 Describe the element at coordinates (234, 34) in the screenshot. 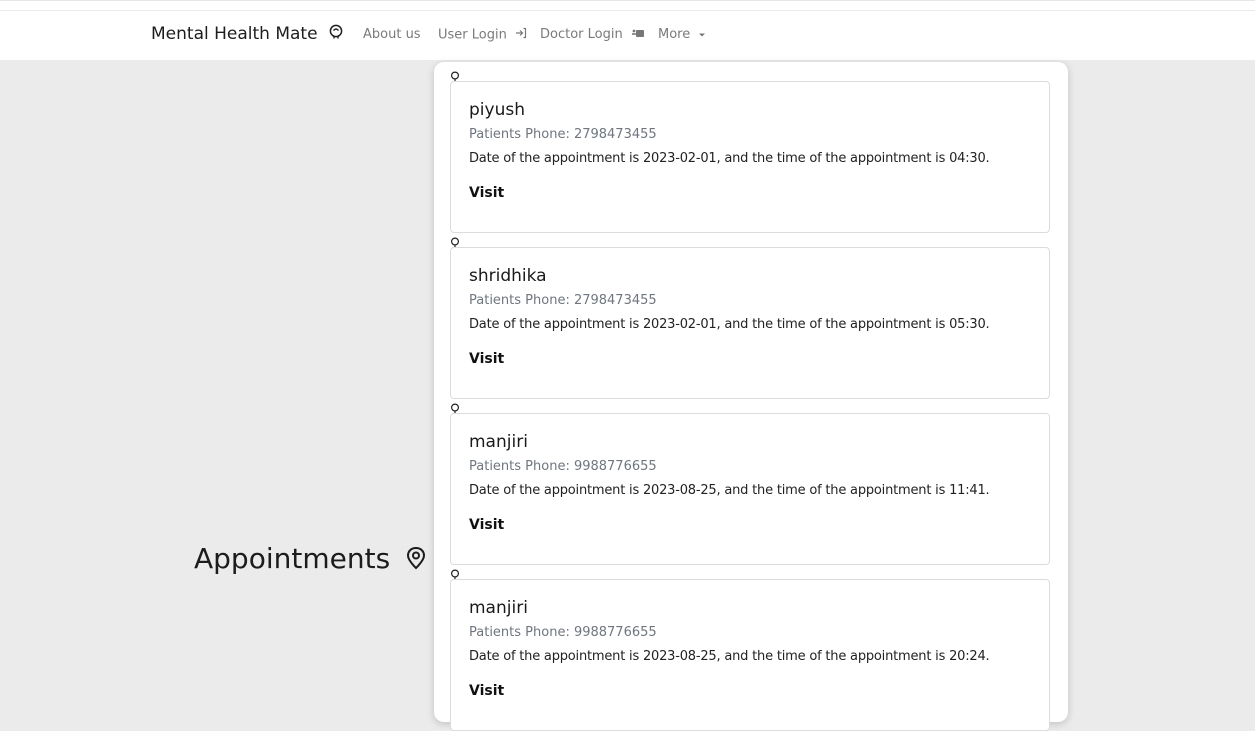

I see `brand-name: Mental Health Mate` at that location.